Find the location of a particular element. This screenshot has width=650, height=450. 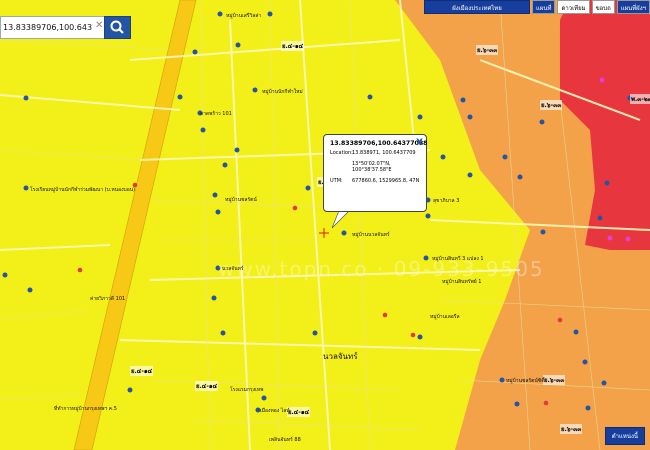

place-label: หมู่บ้านนวลจันทร์ is located at coordinates (371, 235).